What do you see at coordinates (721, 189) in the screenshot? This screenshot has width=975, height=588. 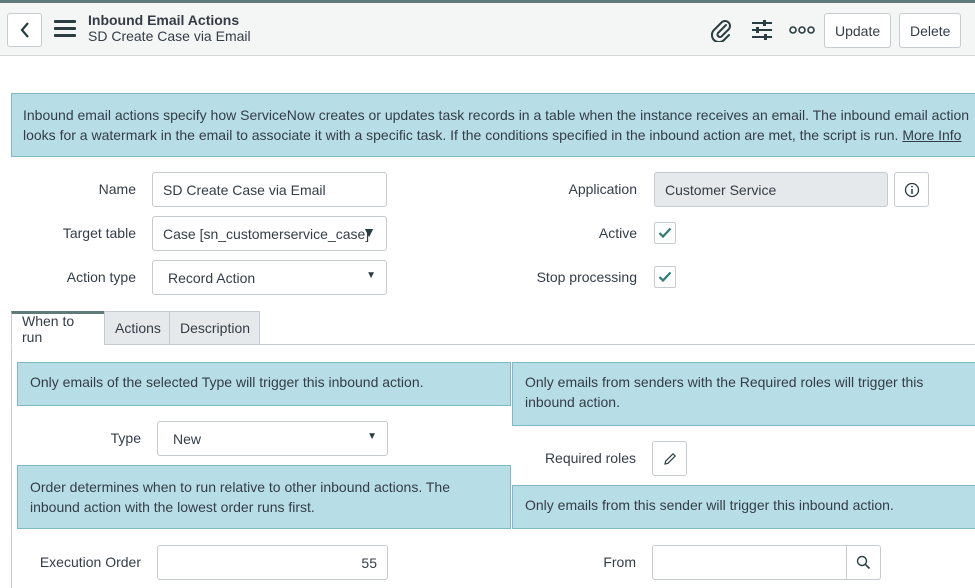 I see `application-value: Customer Service` at bounding box center [721, 189].